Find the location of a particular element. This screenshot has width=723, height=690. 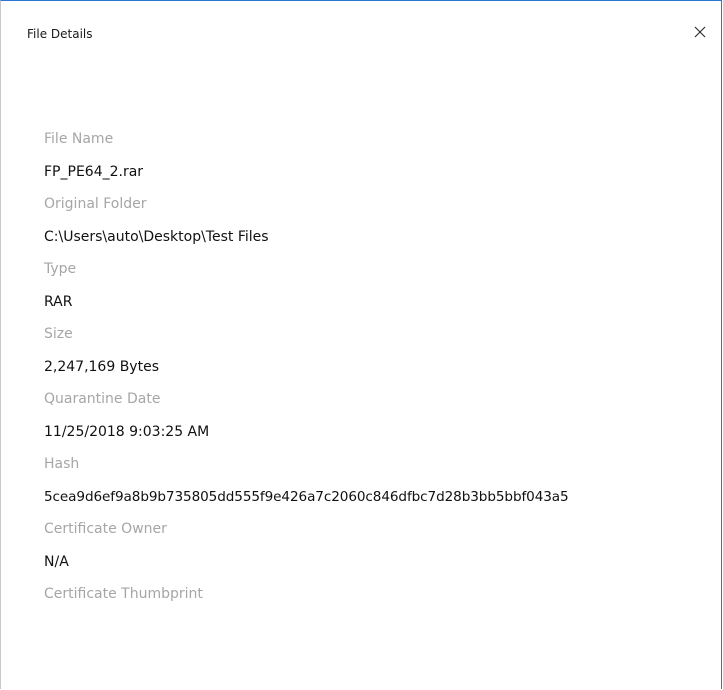

close-icon is located at coordinates (700, 32).